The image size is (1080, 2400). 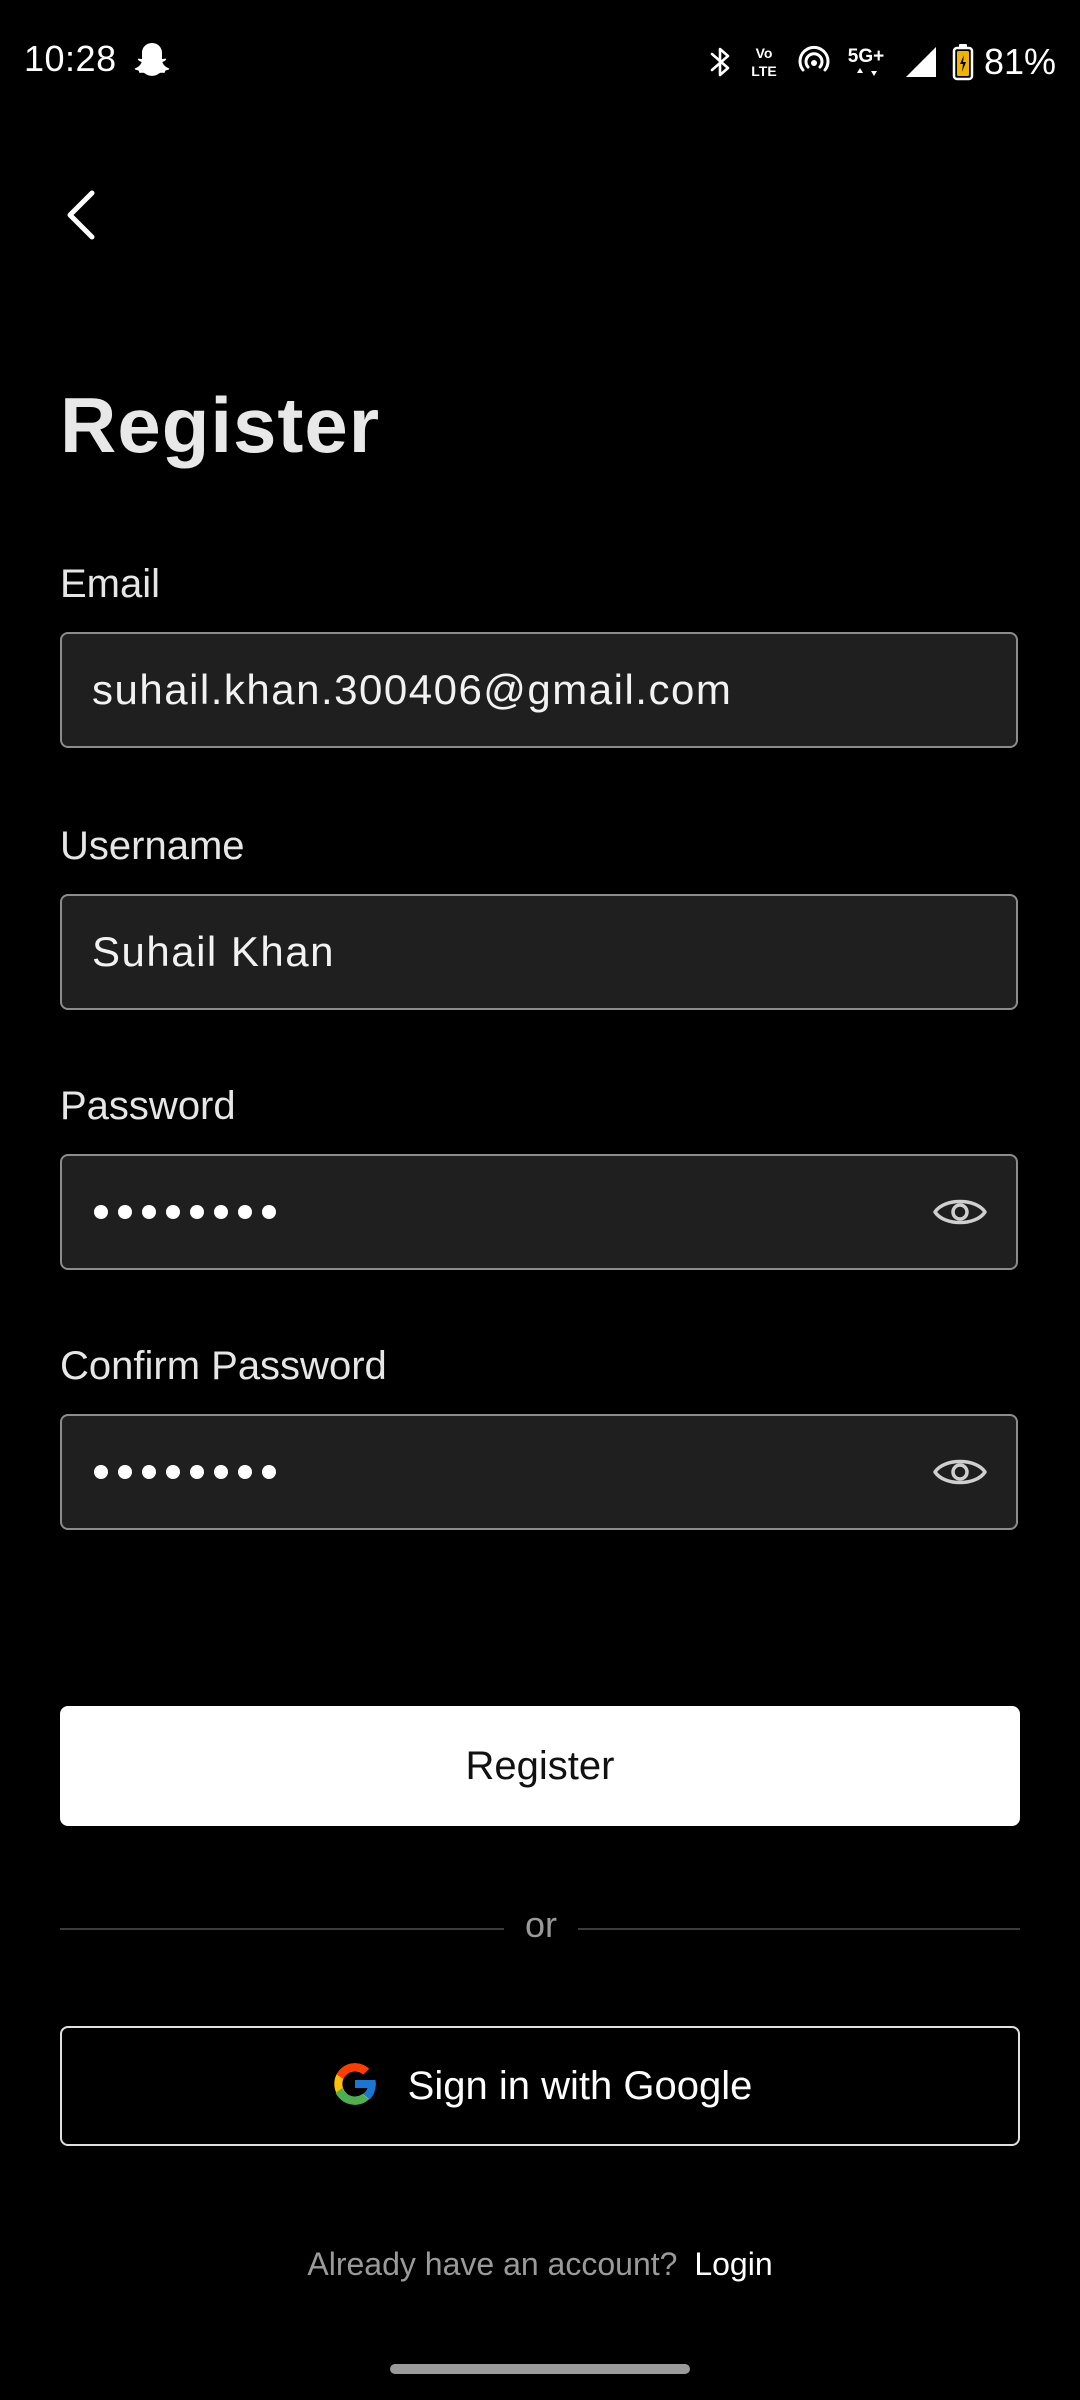 I want to click on confirm-password-visibility-toggle, so click(x=960, y=1472).